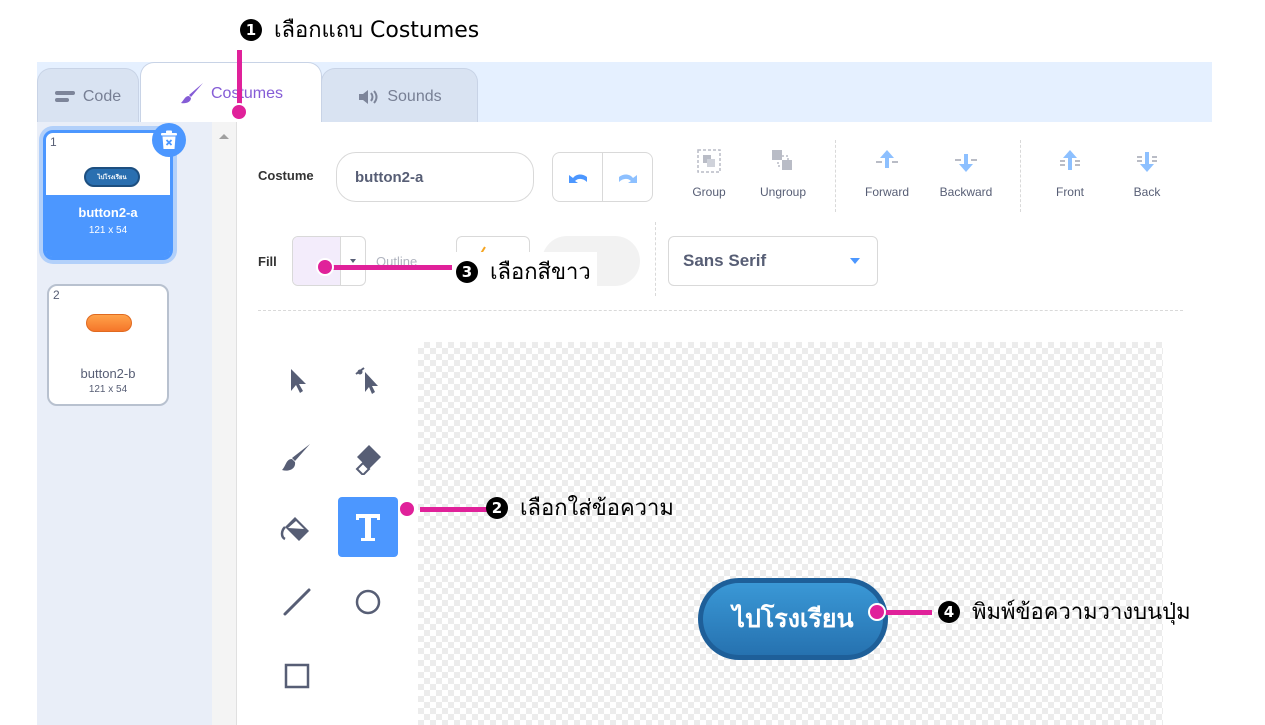 This screenshot has height=725, width=1265. What do you see at coordinates (435, 177) in the screenshot?
I see `costume-name-input: button2-a` at bounding box center [435, 177].